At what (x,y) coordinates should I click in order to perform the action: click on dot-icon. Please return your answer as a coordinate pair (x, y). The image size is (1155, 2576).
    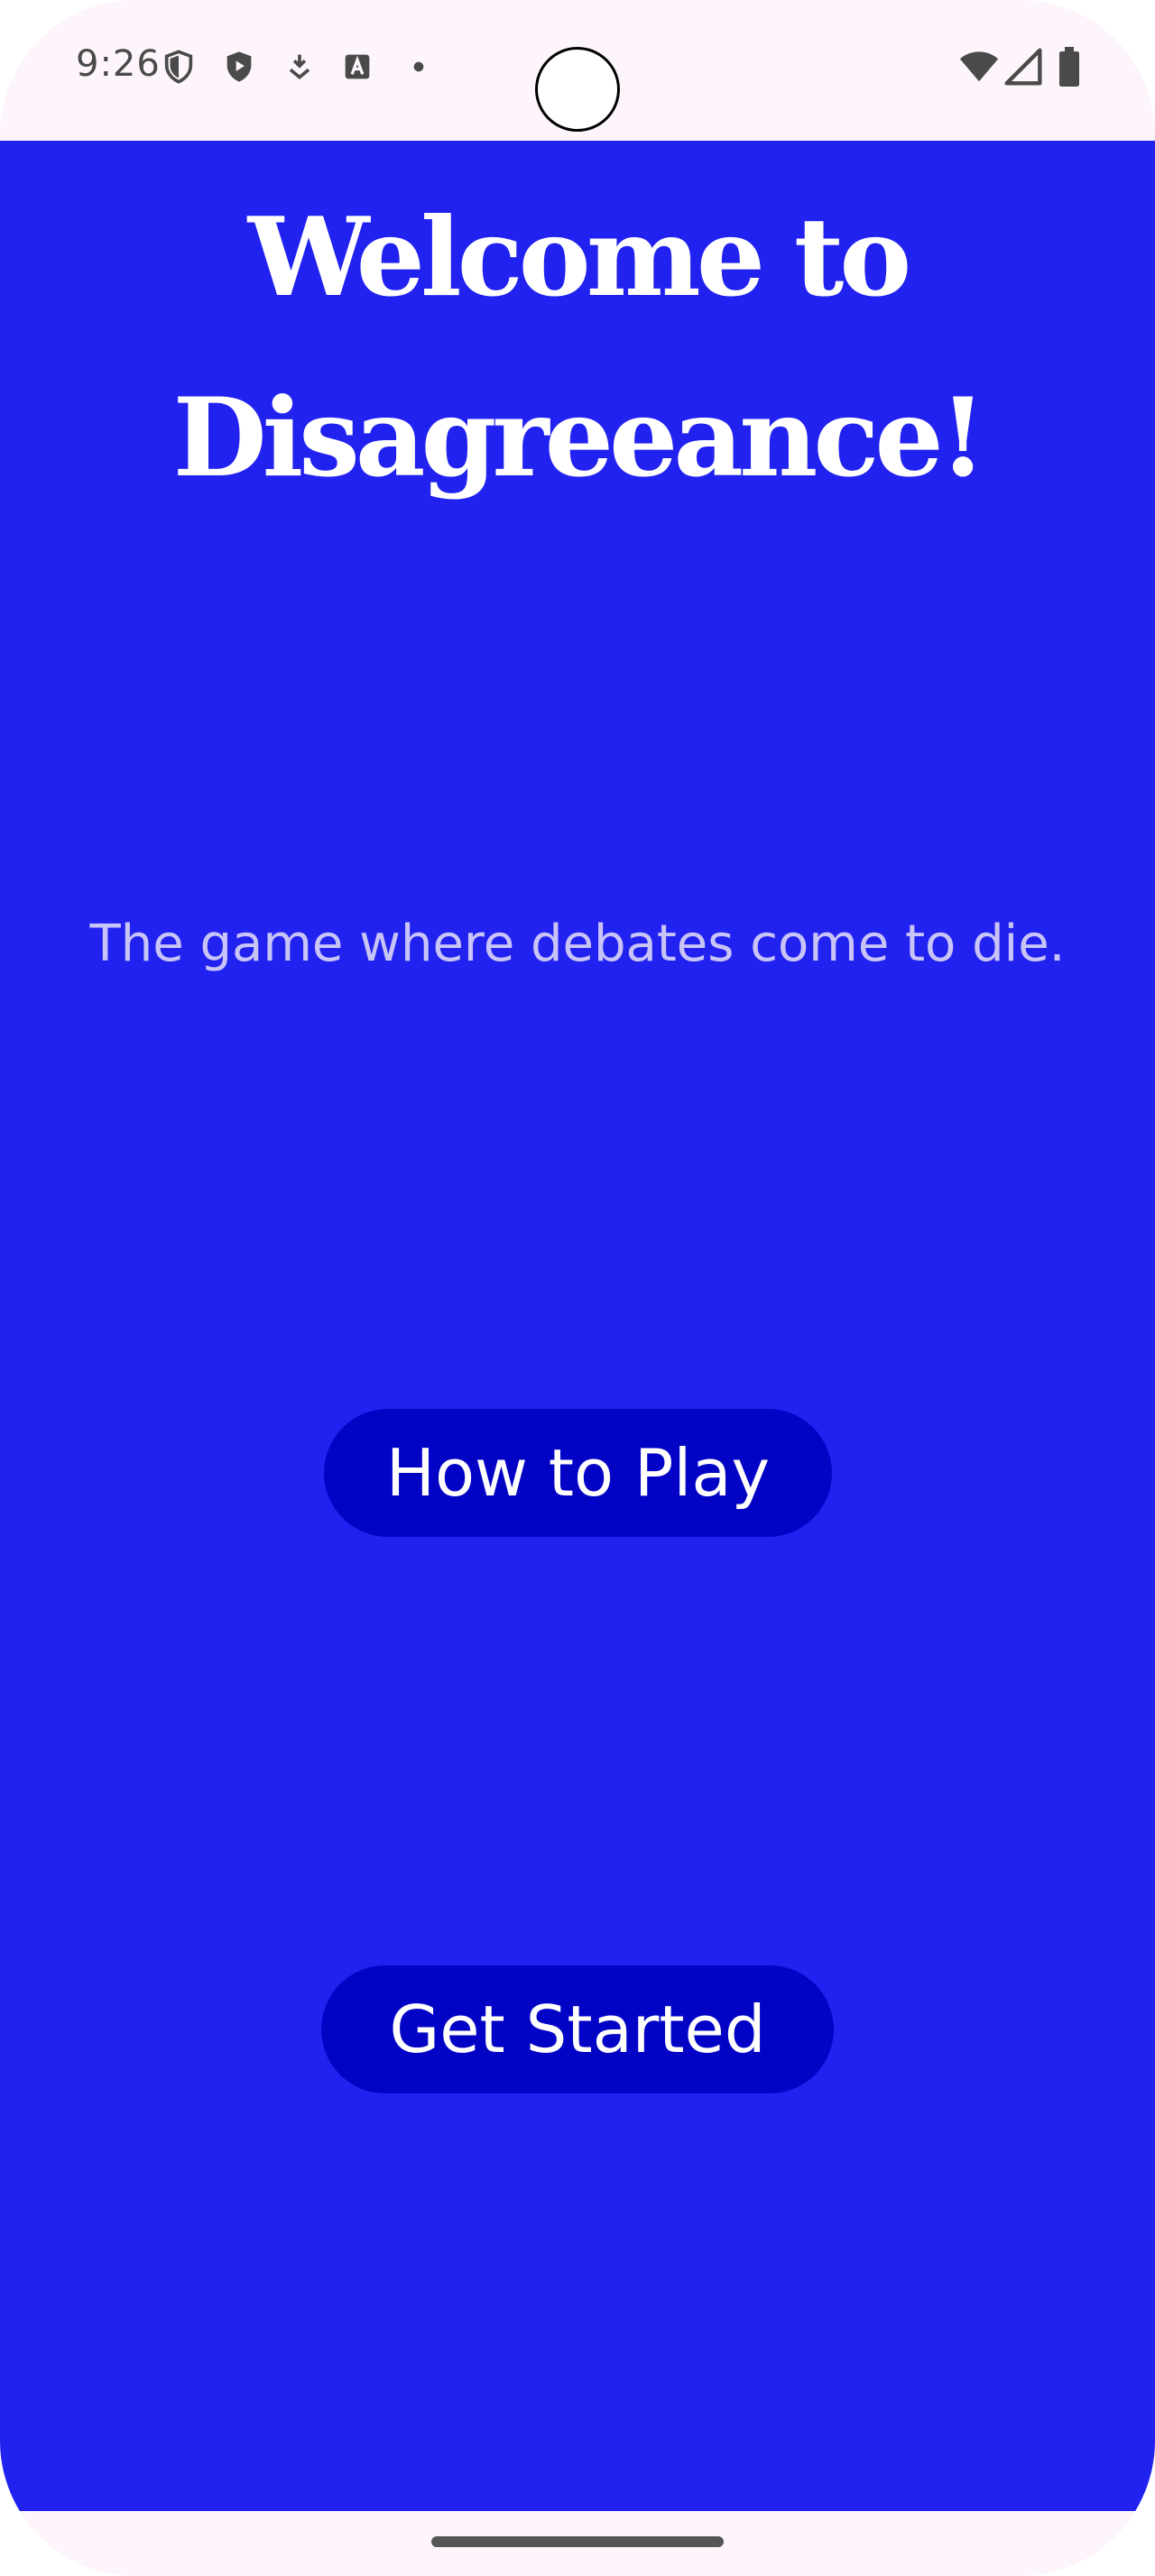
    Looking at the image, I should click on (418, 66).